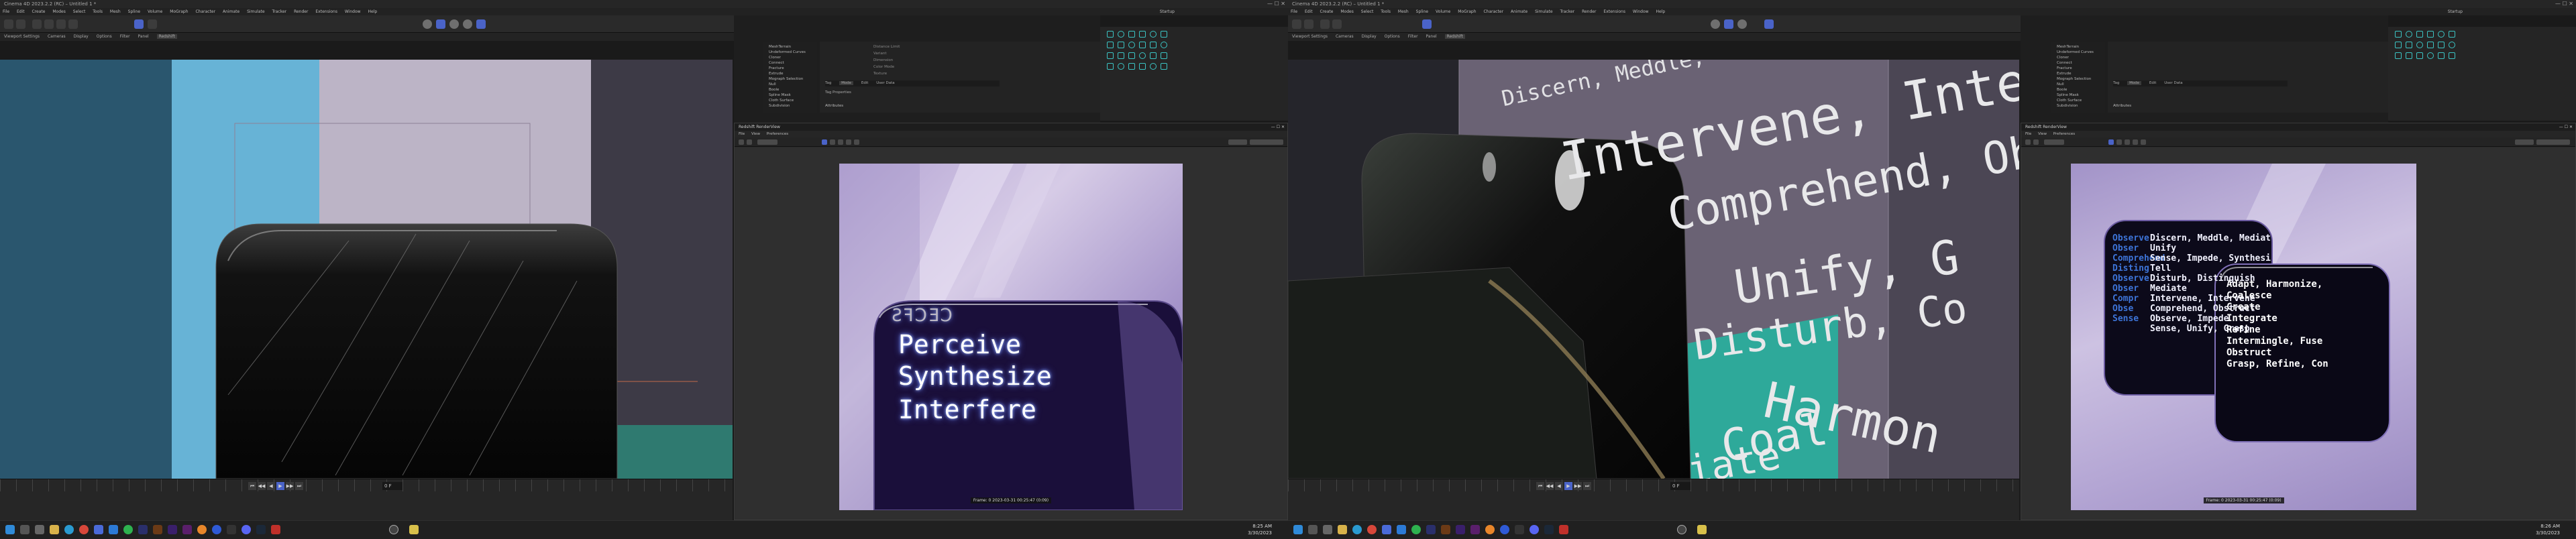  Describe the element at coordinates (8, 24) in the screenshot. I see `undo-icon` at that location.